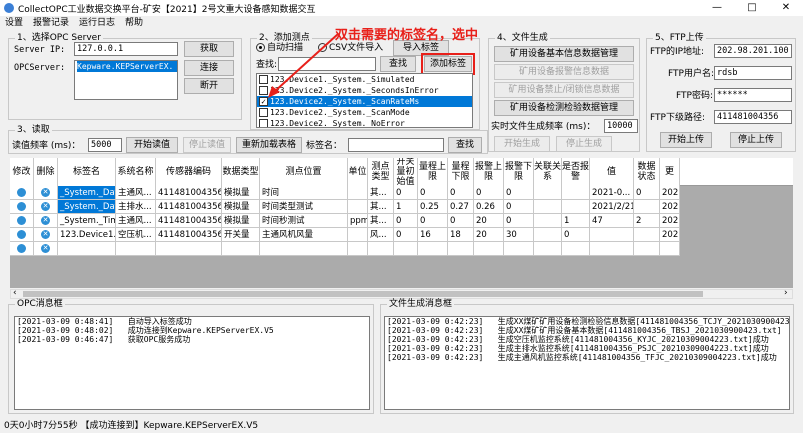 Image resolution: width=803 pixels, height=433 pixels. Describe the element at coordinates (134, 23) in the screenshot. I see `menu-help: 帮助` at that location.